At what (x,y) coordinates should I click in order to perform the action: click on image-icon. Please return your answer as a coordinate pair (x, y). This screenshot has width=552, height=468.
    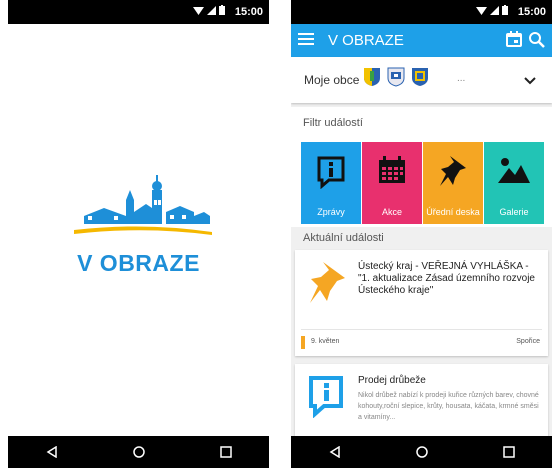
    Looking at the image, I should click on (514, 170).